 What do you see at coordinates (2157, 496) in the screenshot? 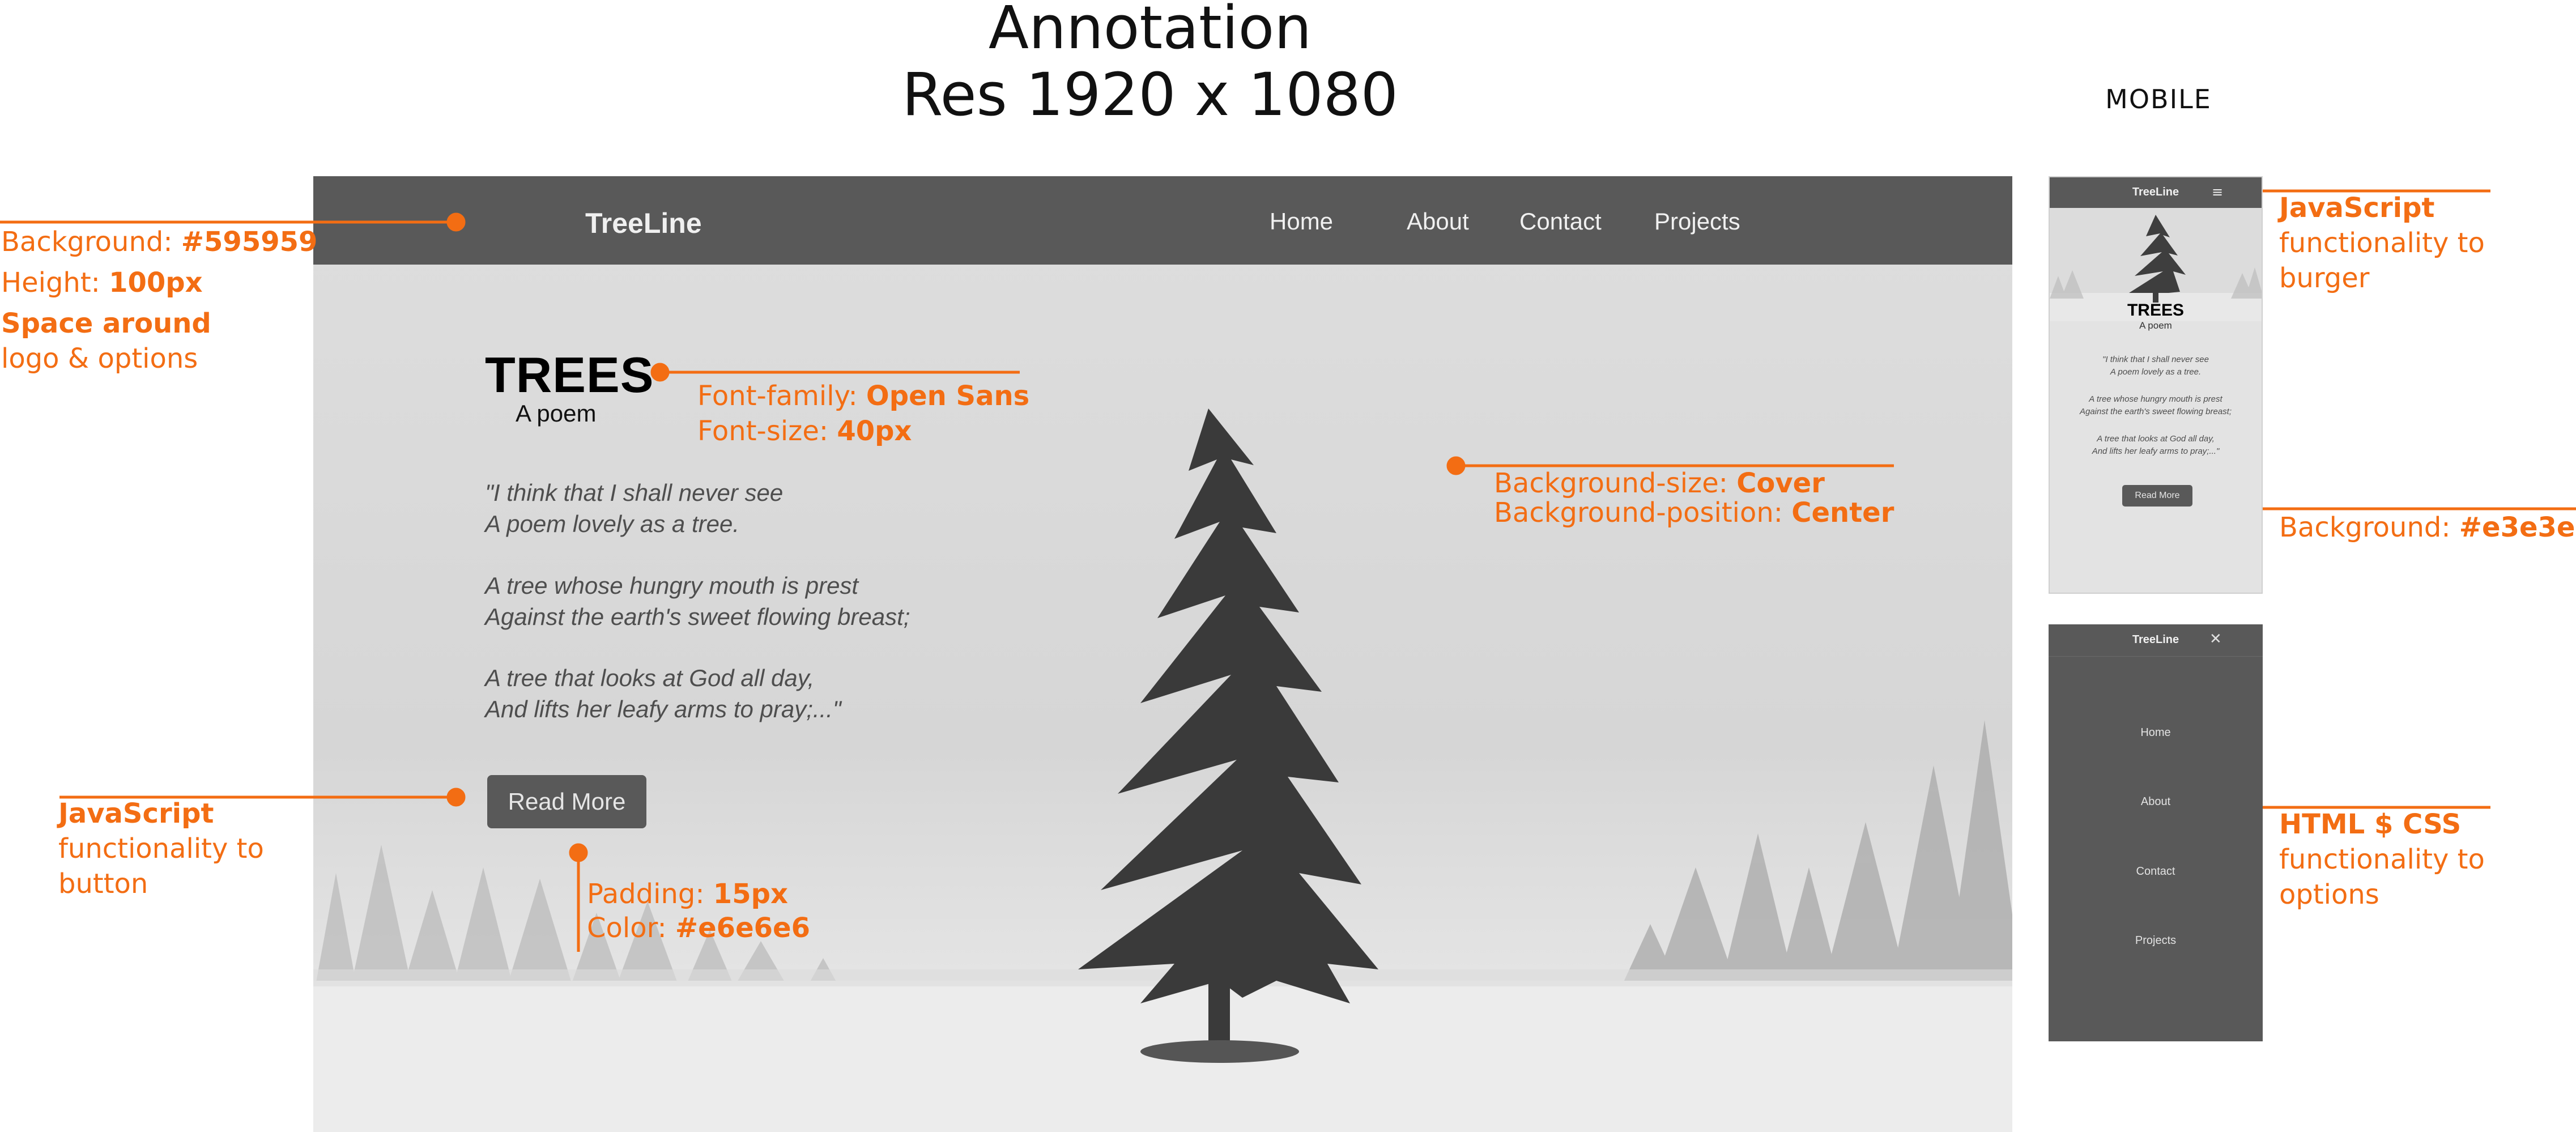
I see `mobile-read-more-button: Read More` at bounding box center [2157, 496].